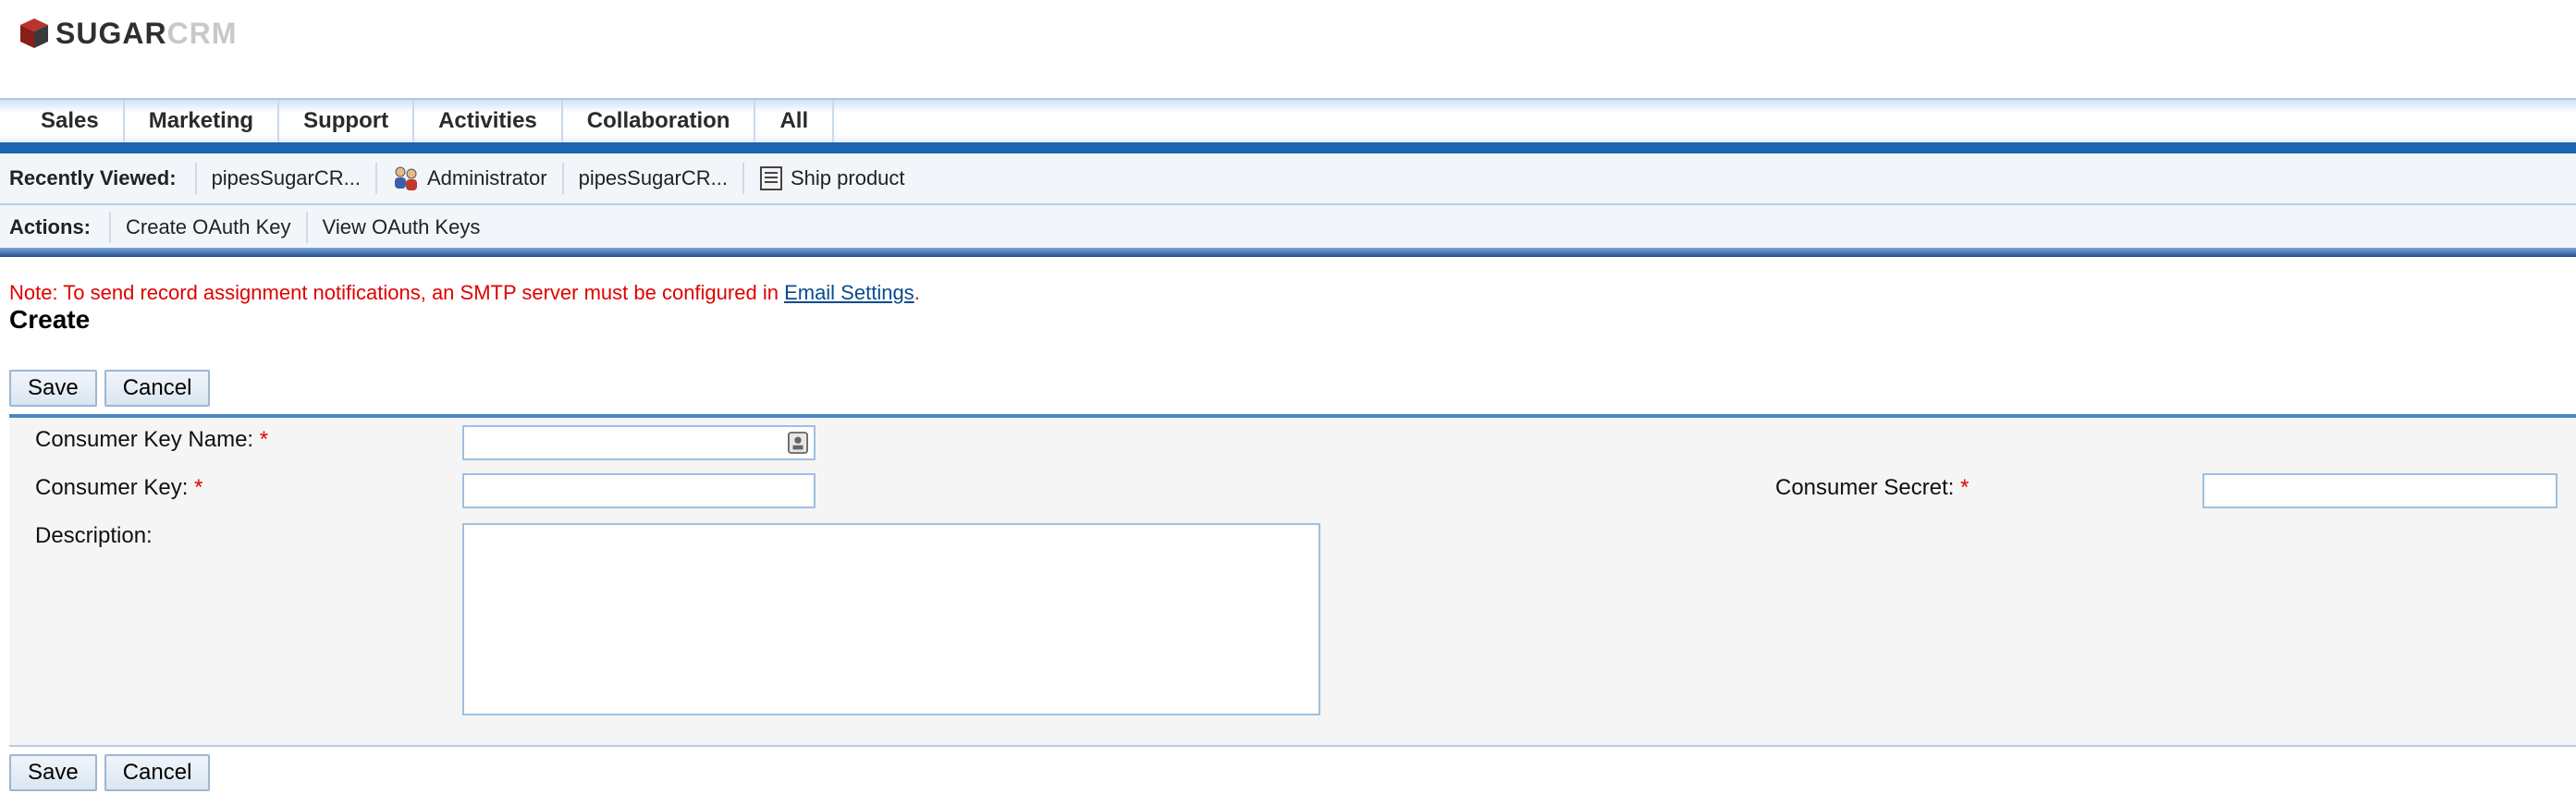 Image resolution: width=2576 pixels, height=806 pixels. I want to click on bottom-button-row: Save Cancel, so click(110, 772).